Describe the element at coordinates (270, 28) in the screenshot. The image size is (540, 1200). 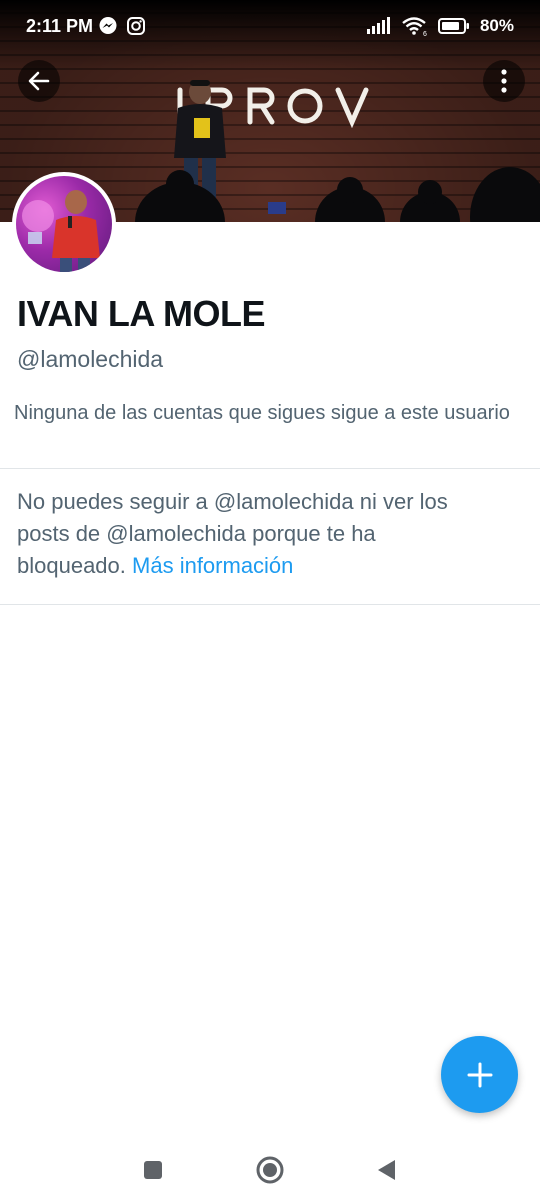
I see `status-bar: 2:11 PM 6 80%` at that location.